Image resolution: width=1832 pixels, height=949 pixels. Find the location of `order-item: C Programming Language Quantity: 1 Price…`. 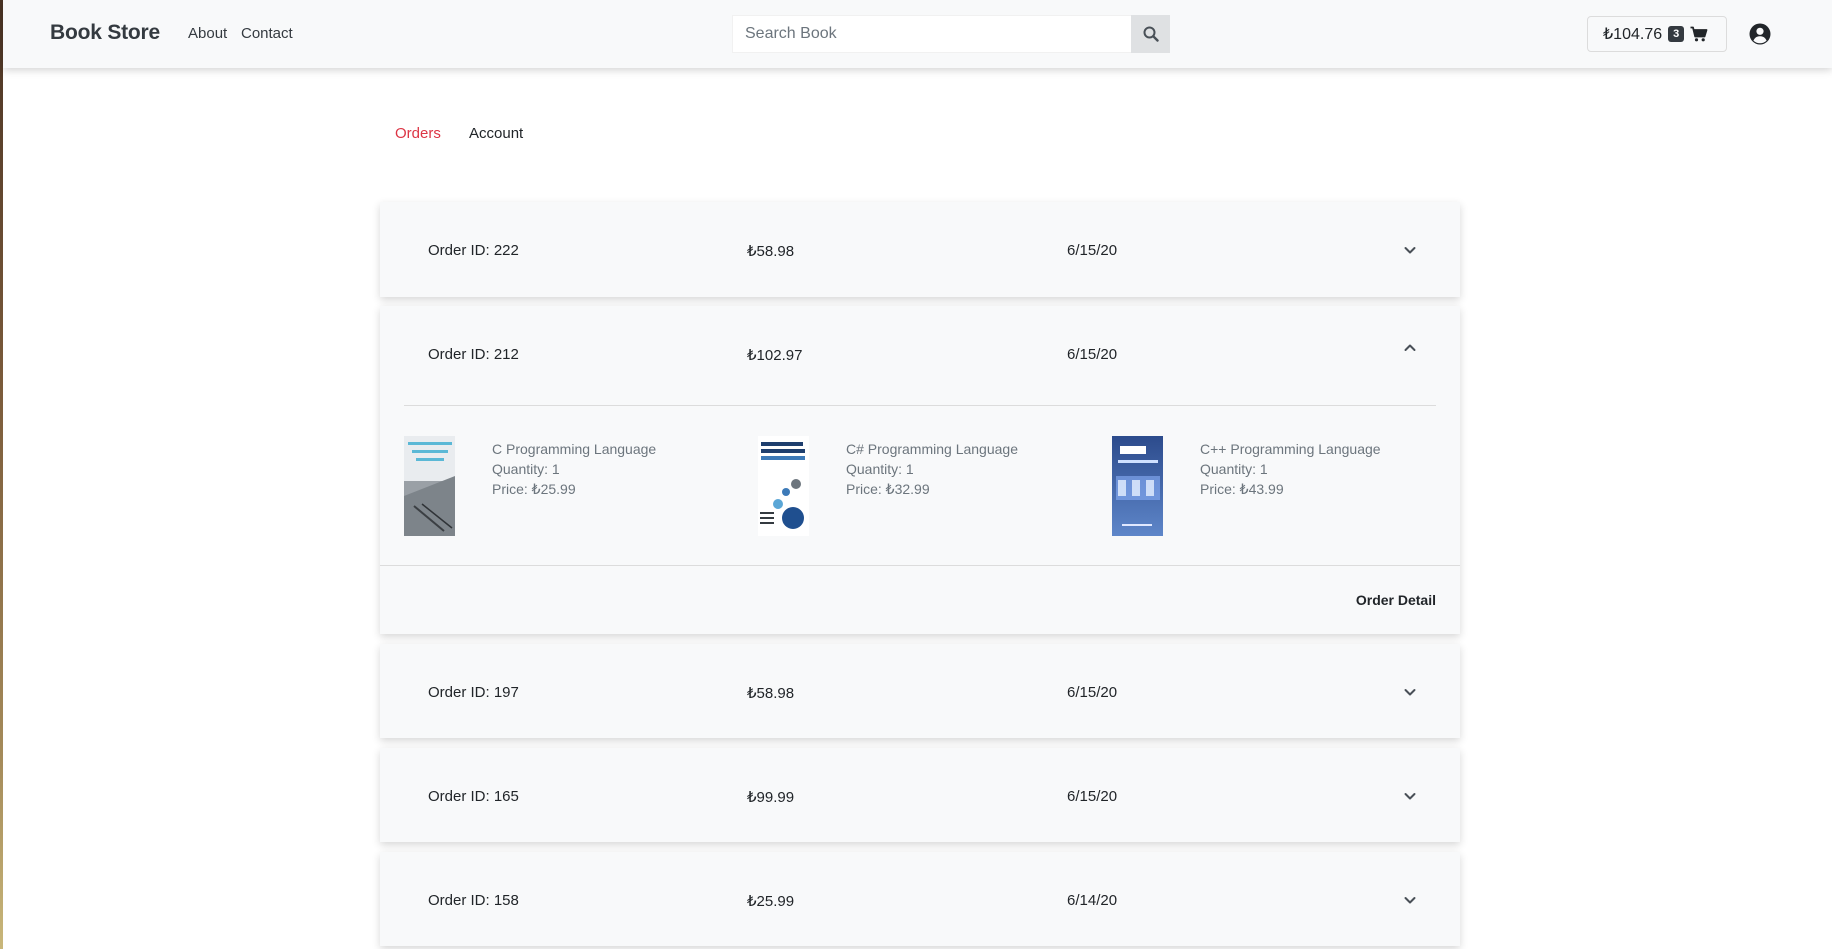

order-item: C Programming Language Quantity: 1 Price… is located at coordinates (574, 486).